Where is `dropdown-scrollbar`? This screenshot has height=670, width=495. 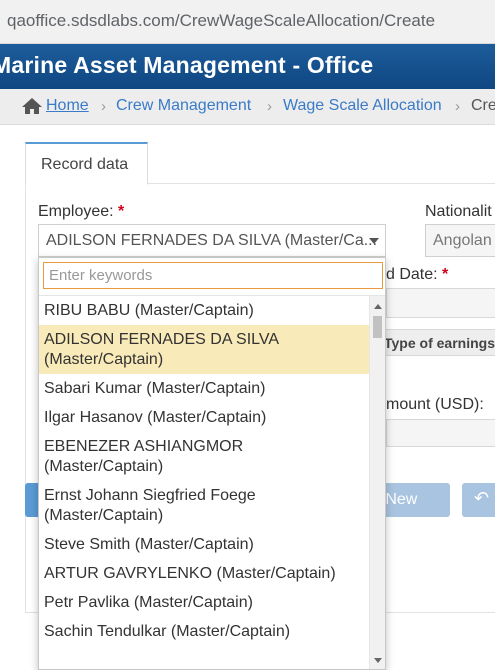 dropdown-scrollbar is located at coordinates (377, 482).